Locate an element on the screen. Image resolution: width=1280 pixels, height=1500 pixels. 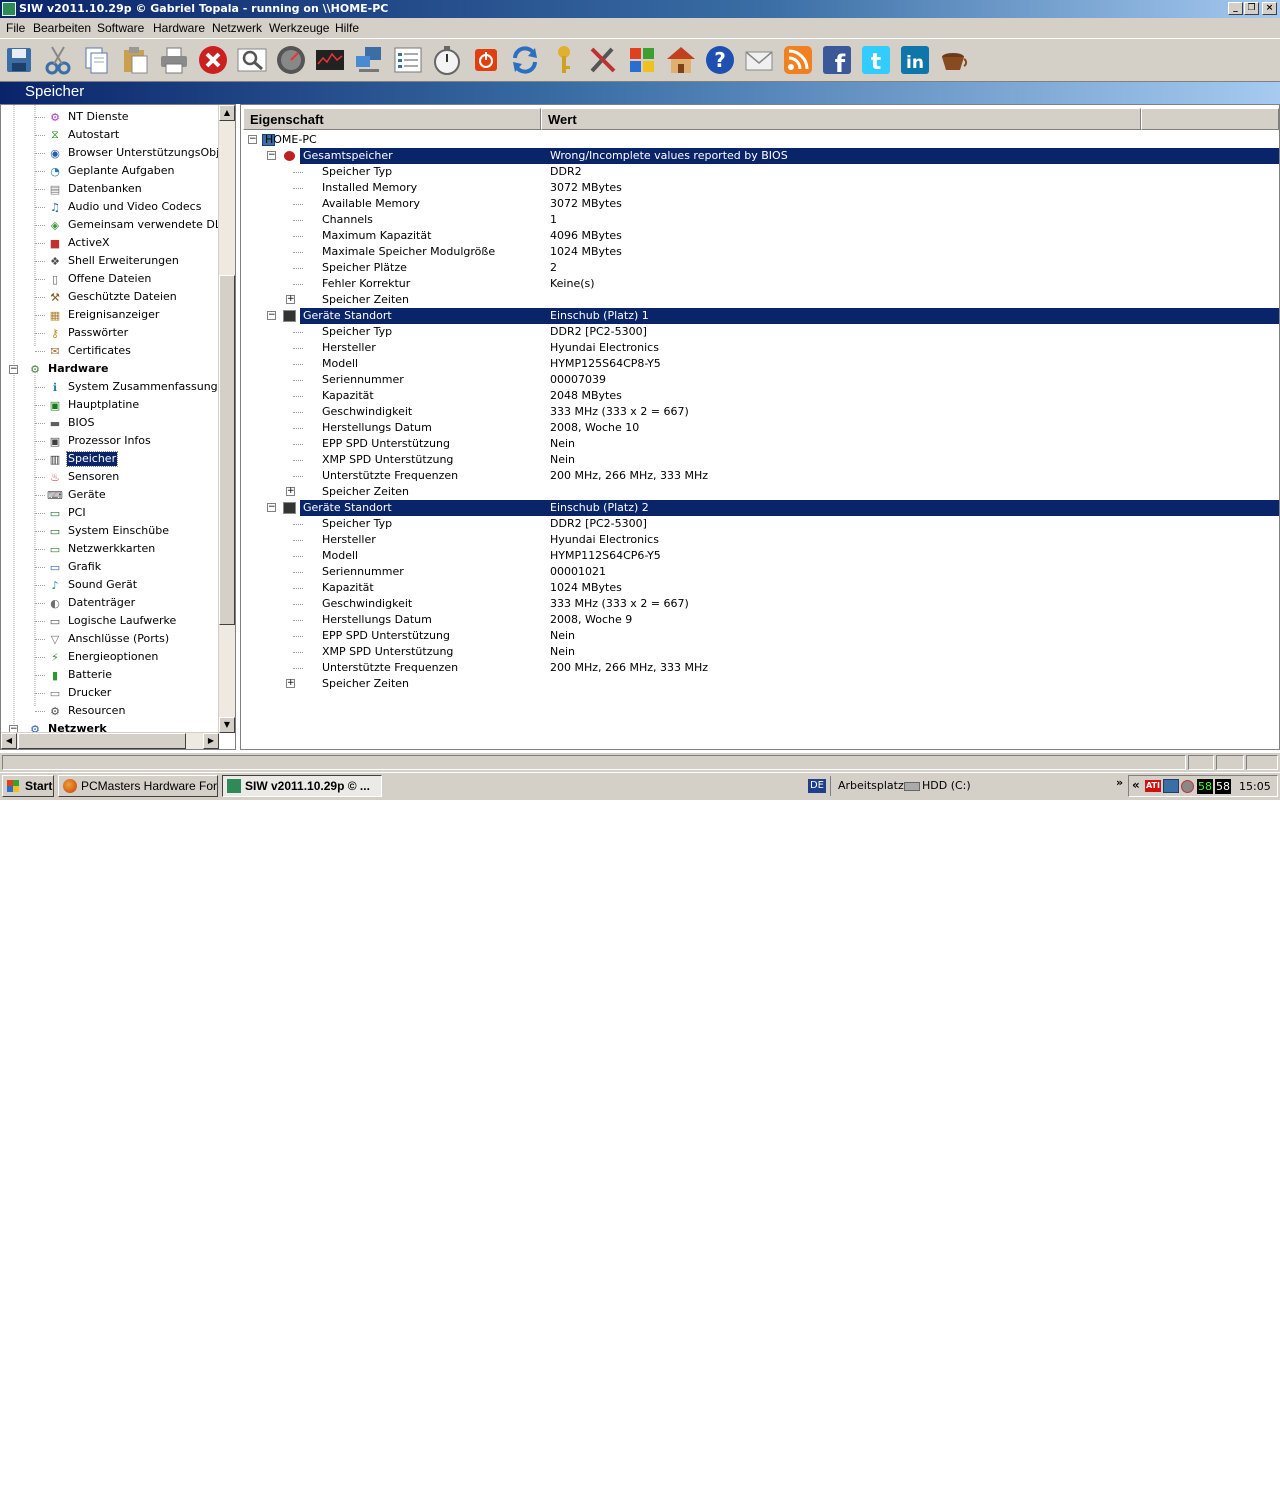
facebook-icon: f is located at coordinates (837, 60).